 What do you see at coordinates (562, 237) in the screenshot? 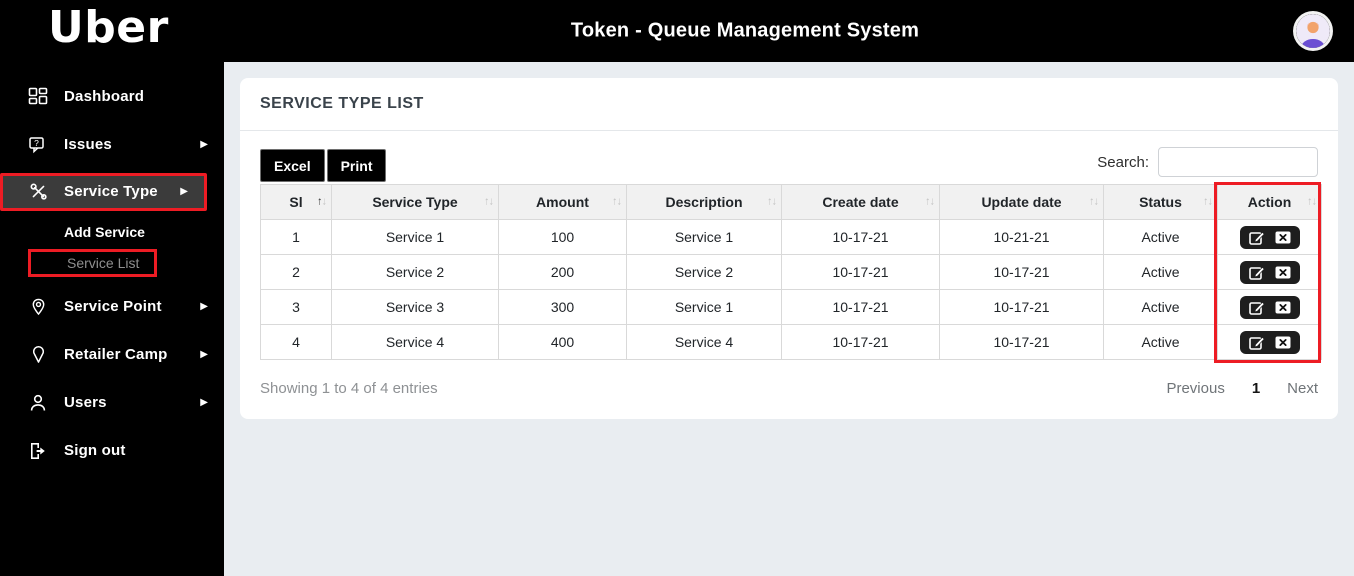
I see `cell-amount: 100` at bounding box center [562, 237].